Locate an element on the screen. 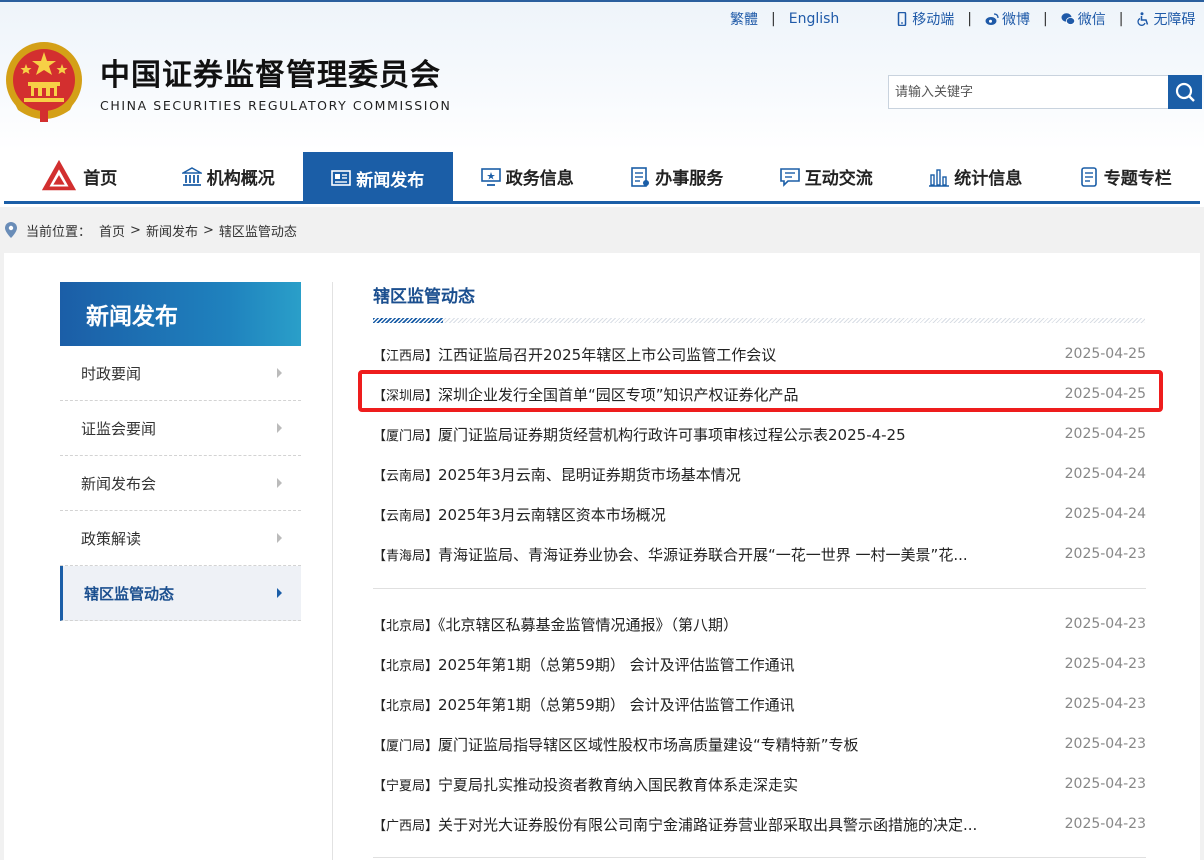 Image resolution: width=1204 pixels, height=860 pixels. weibo-link: 微博 is located at coordinates (1007, 19).